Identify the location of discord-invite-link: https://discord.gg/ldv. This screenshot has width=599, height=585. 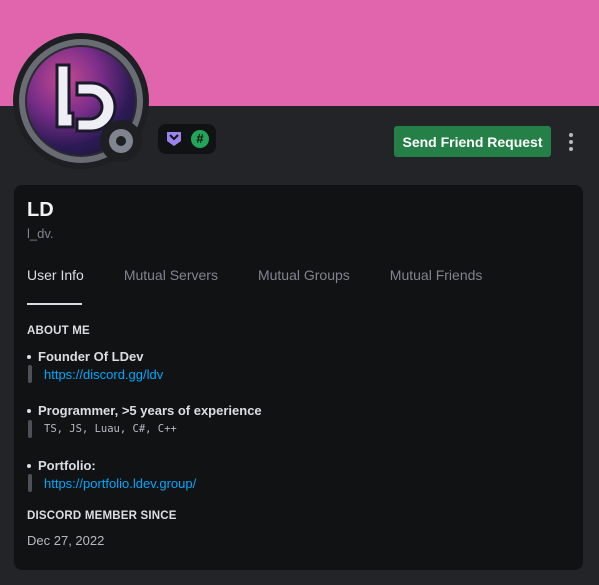
(103, 374).